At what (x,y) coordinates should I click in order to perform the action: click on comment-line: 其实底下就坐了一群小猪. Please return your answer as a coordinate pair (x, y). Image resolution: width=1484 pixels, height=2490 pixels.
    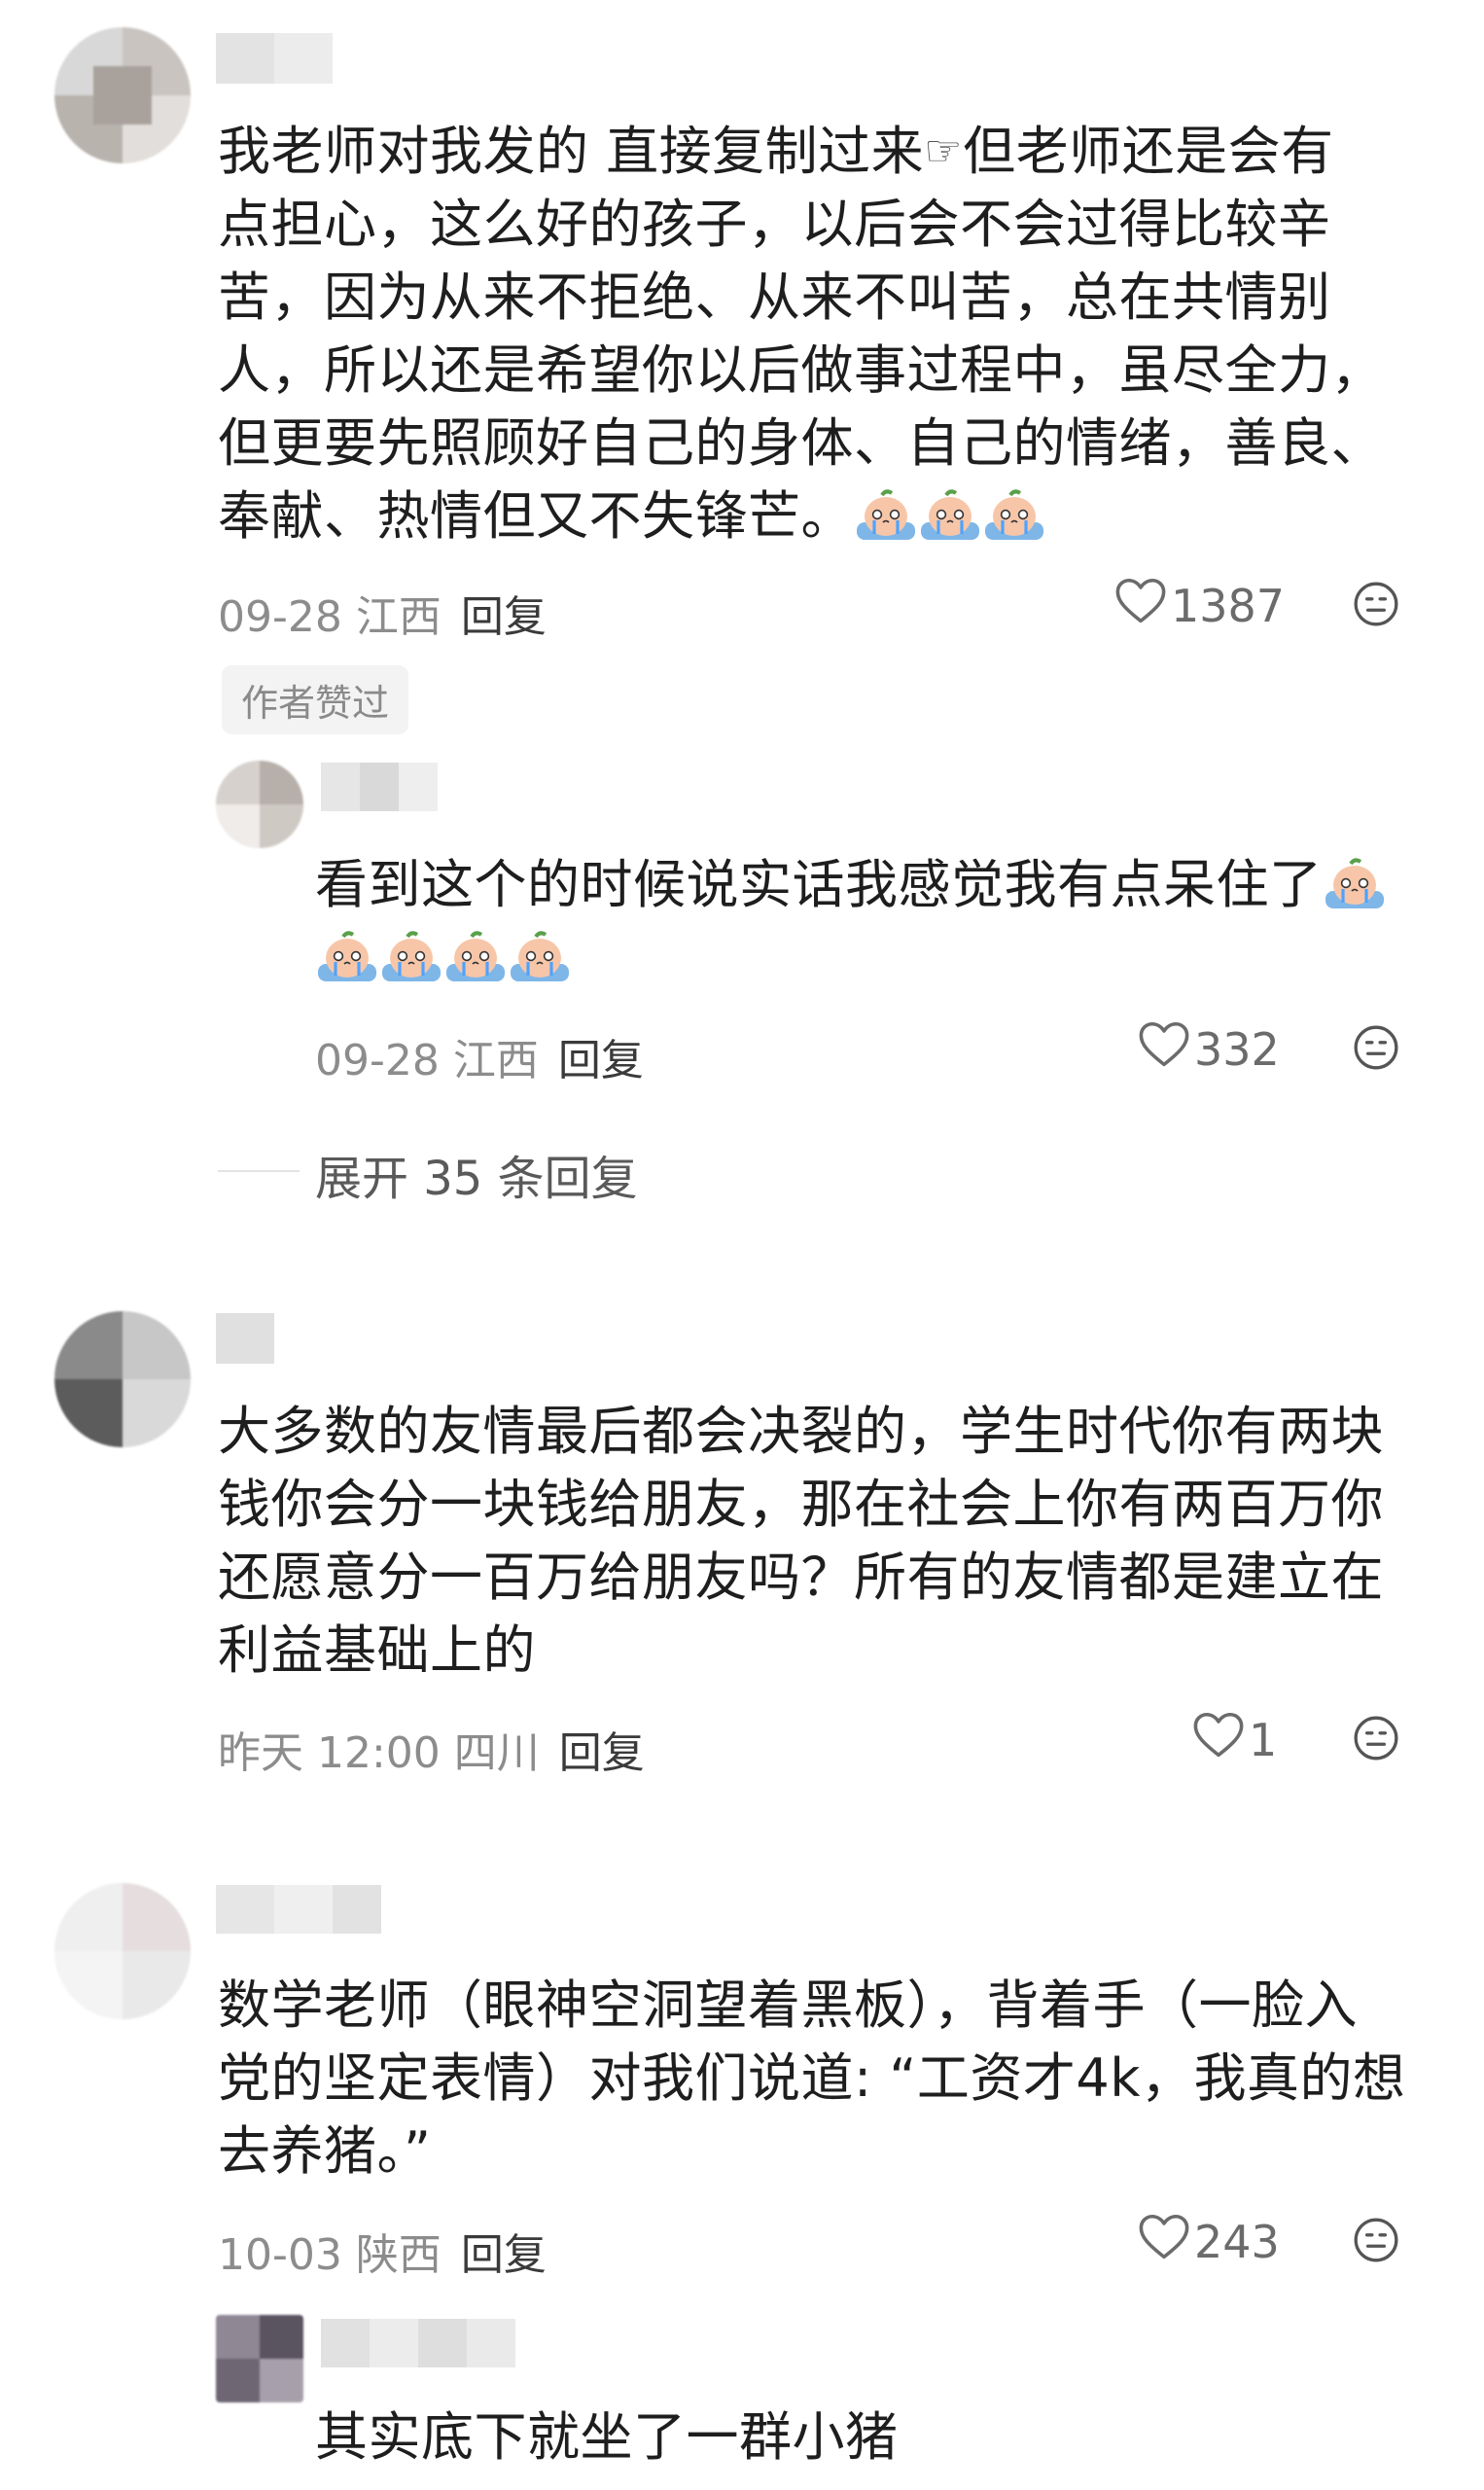
    Looking at the image, I should click on (607, 2437).